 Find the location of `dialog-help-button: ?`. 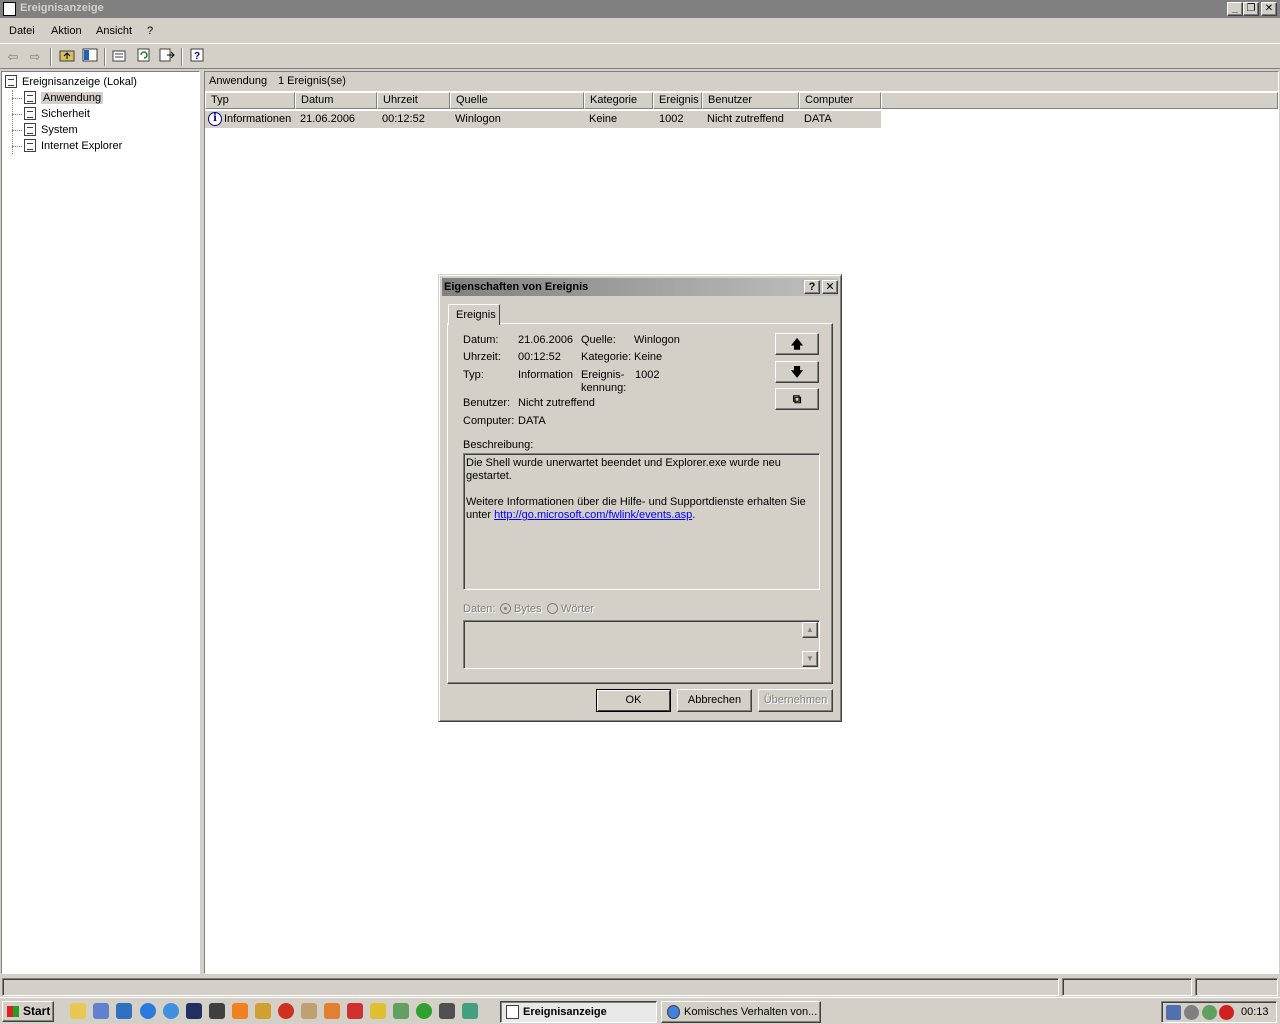

dialog-help-button: ? is located at coordinates (812, 287).